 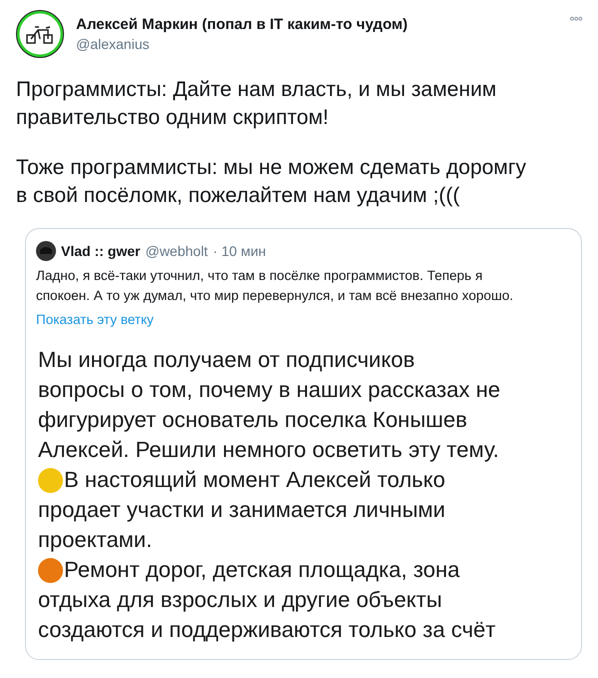 I want to click on more-options-icon: °°°, so click(x=575, y=19).